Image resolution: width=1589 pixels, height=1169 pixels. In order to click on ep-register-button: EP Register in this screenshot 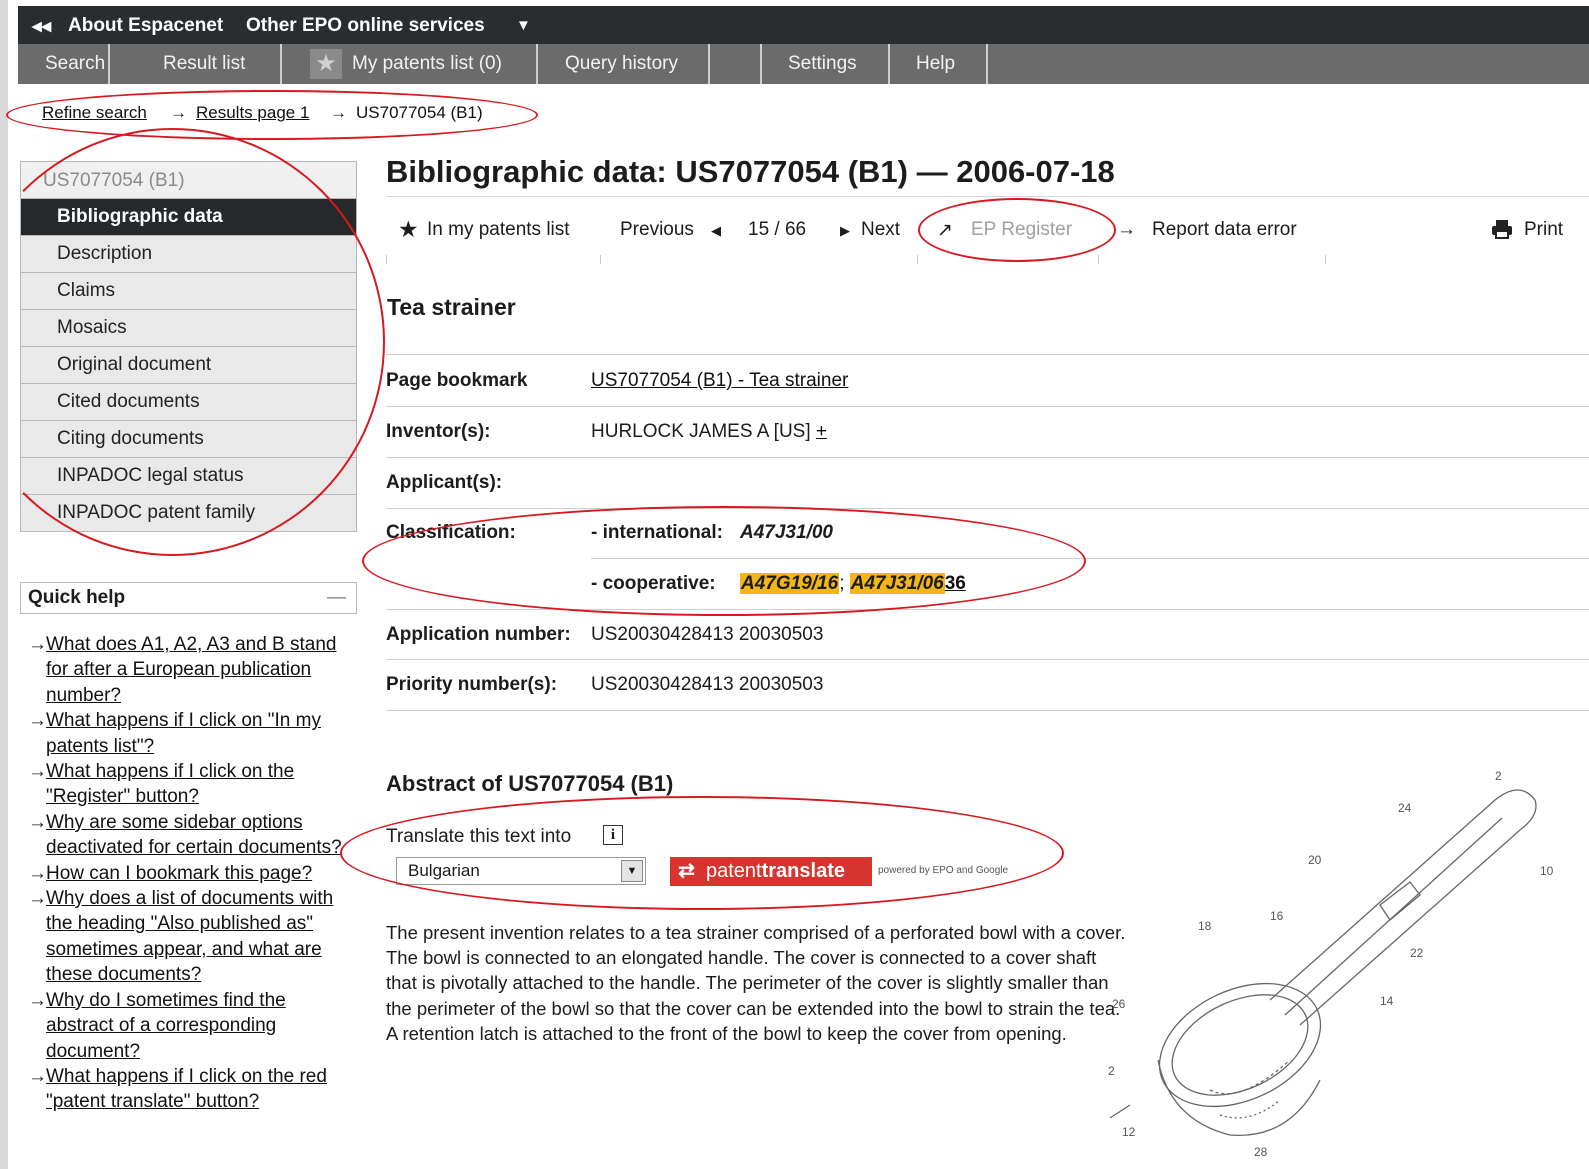, I will do `click(1021, 230)`.